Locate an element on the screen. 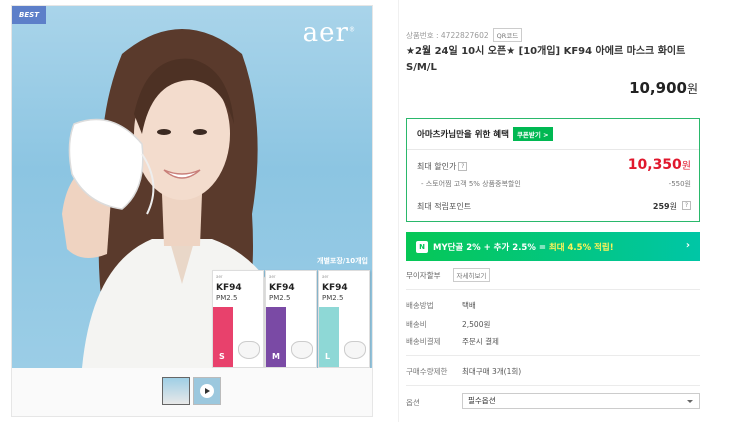  product-price: 10,900원 is located at coordinates (663, 88).